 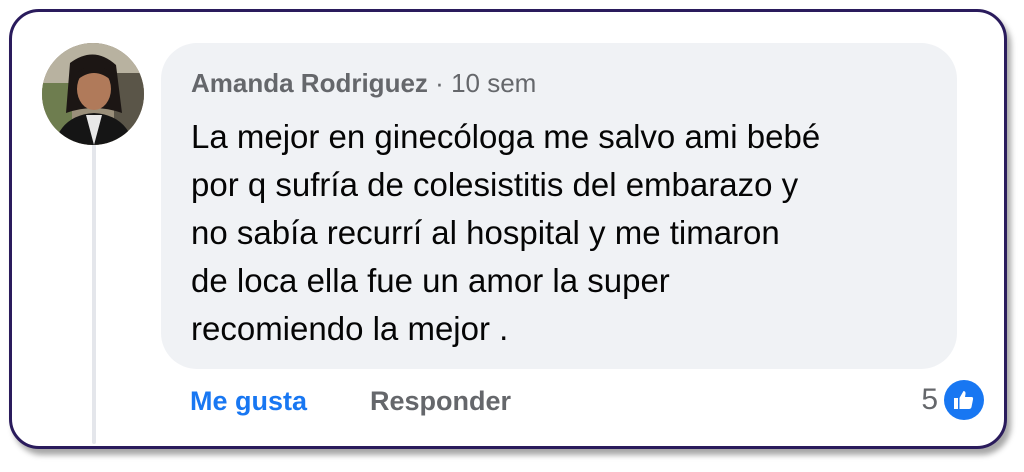 I want to click on reaction-count: 5, so click(x=929, y=399).